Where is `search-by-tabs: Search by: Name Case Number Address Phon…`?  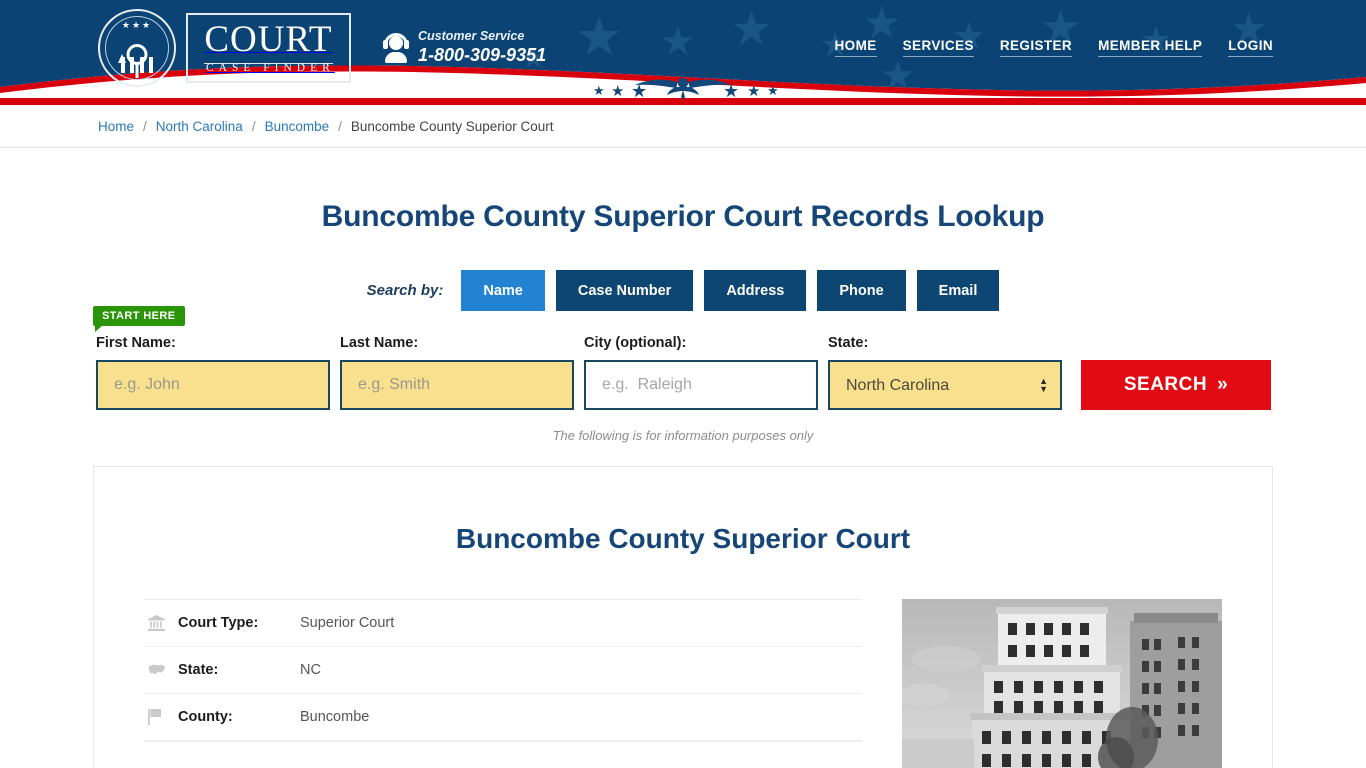
search-by-tabs: Search by: Name Case Number Address Phon… is located at coordinates (683, 290).